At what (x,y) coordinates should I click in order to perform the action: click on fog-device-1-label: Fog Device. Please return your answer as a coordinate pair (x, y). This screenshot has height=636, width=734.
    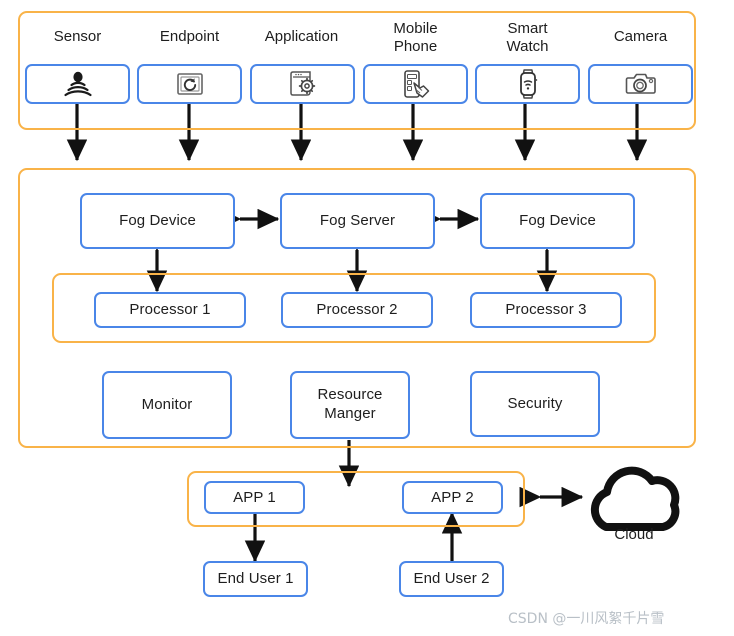
    Looking at the image, I should click on (157, 221).